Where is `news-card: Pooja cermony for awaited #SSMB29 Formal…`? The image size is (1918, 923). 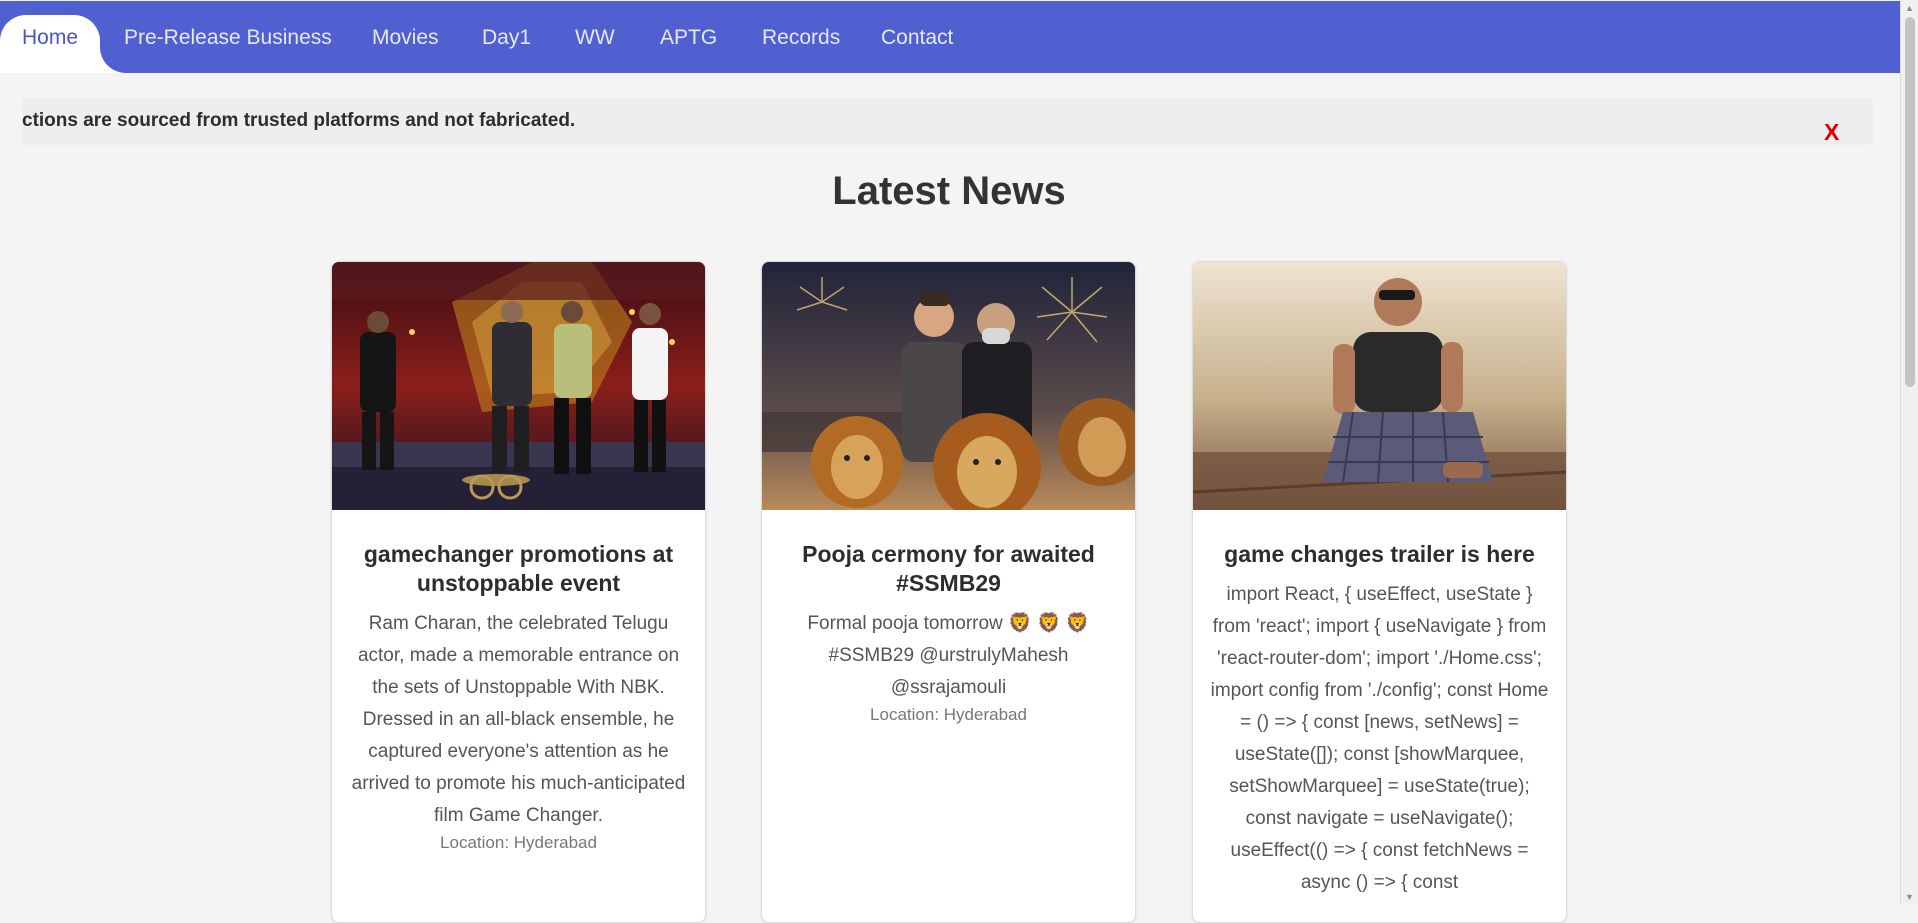 news-card: Pooja cermony for awaited #SSMB29 Formal… is located at coordinates (948, 592).